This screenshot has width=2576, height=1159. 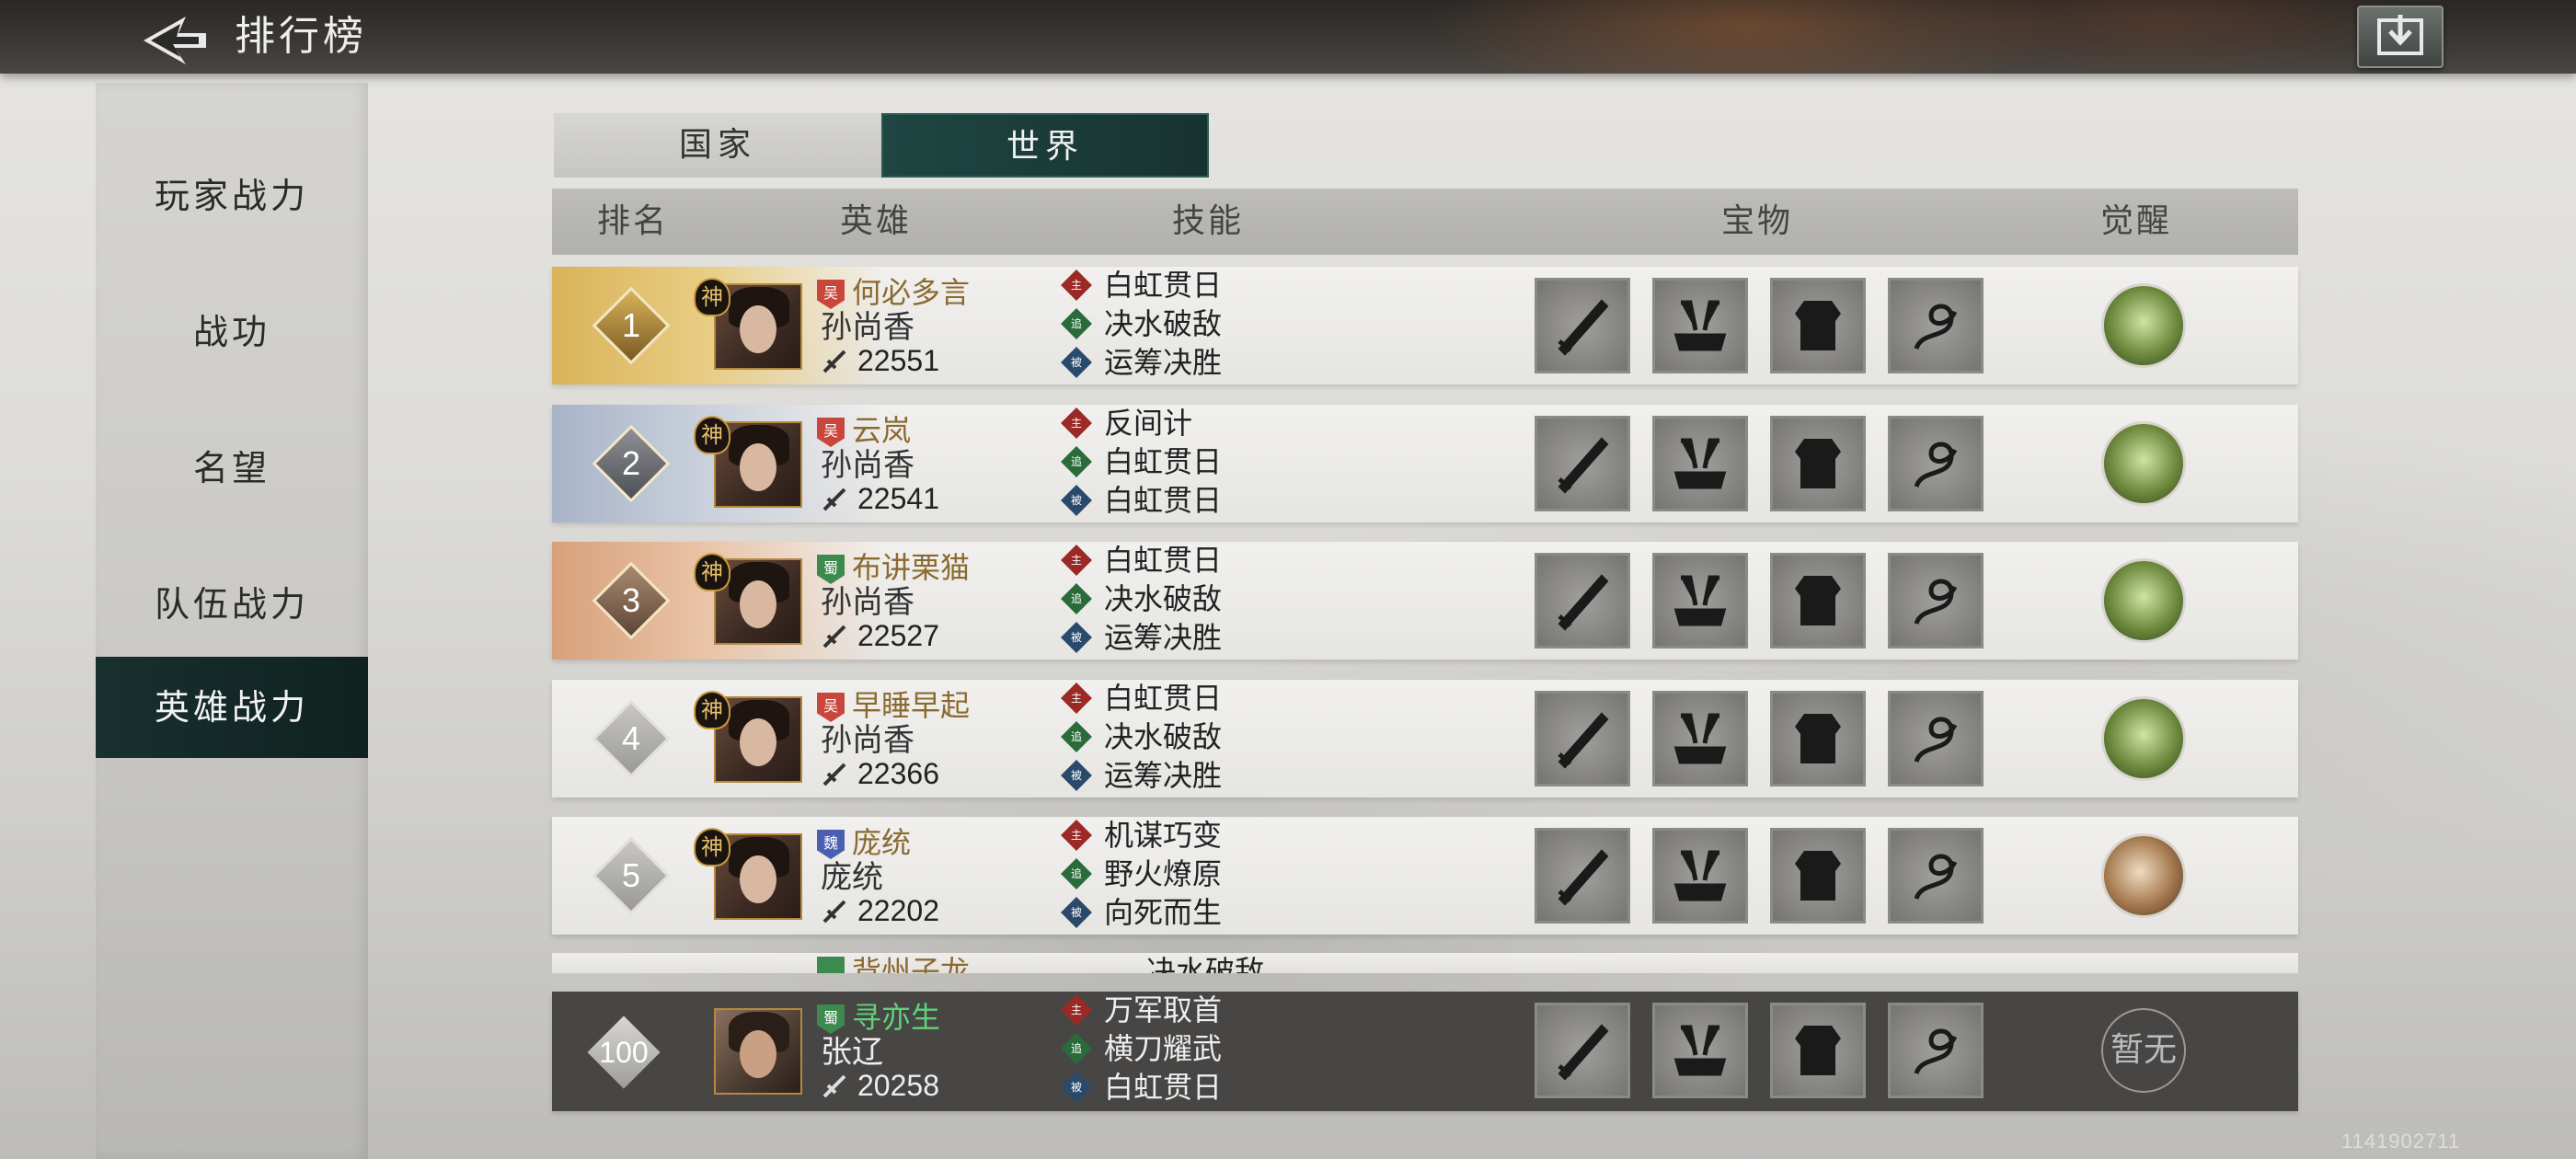 I want to click on ranking-category-sidebar: 玩家战力 战功 名望 队伍战力 英雄战力, so click(x=232, y=621).